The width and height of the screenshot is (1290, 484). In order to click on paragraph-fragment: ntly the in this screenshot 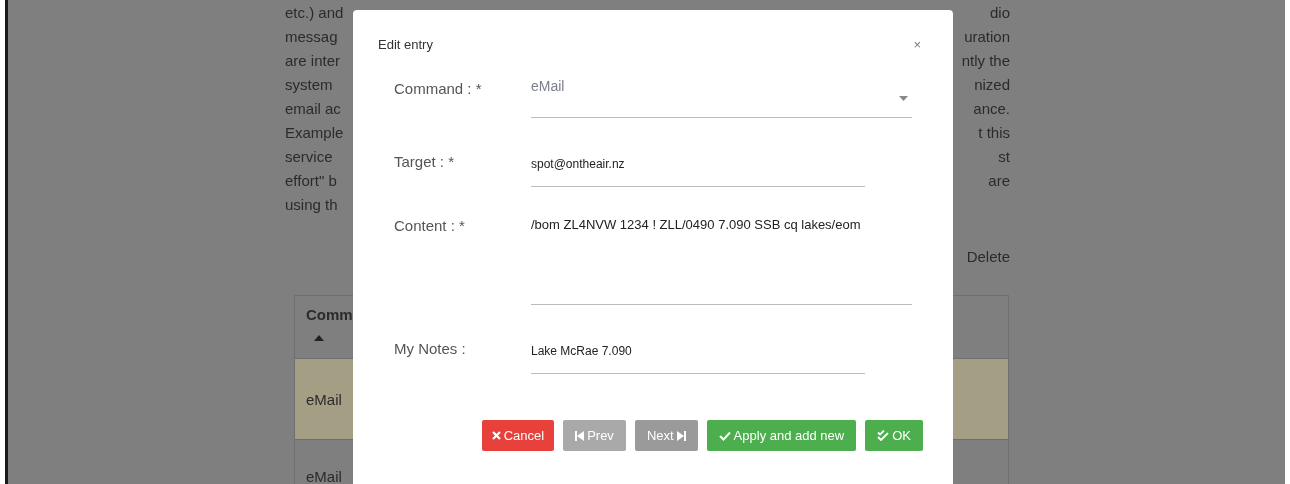, I will do `click(985, 61)`.